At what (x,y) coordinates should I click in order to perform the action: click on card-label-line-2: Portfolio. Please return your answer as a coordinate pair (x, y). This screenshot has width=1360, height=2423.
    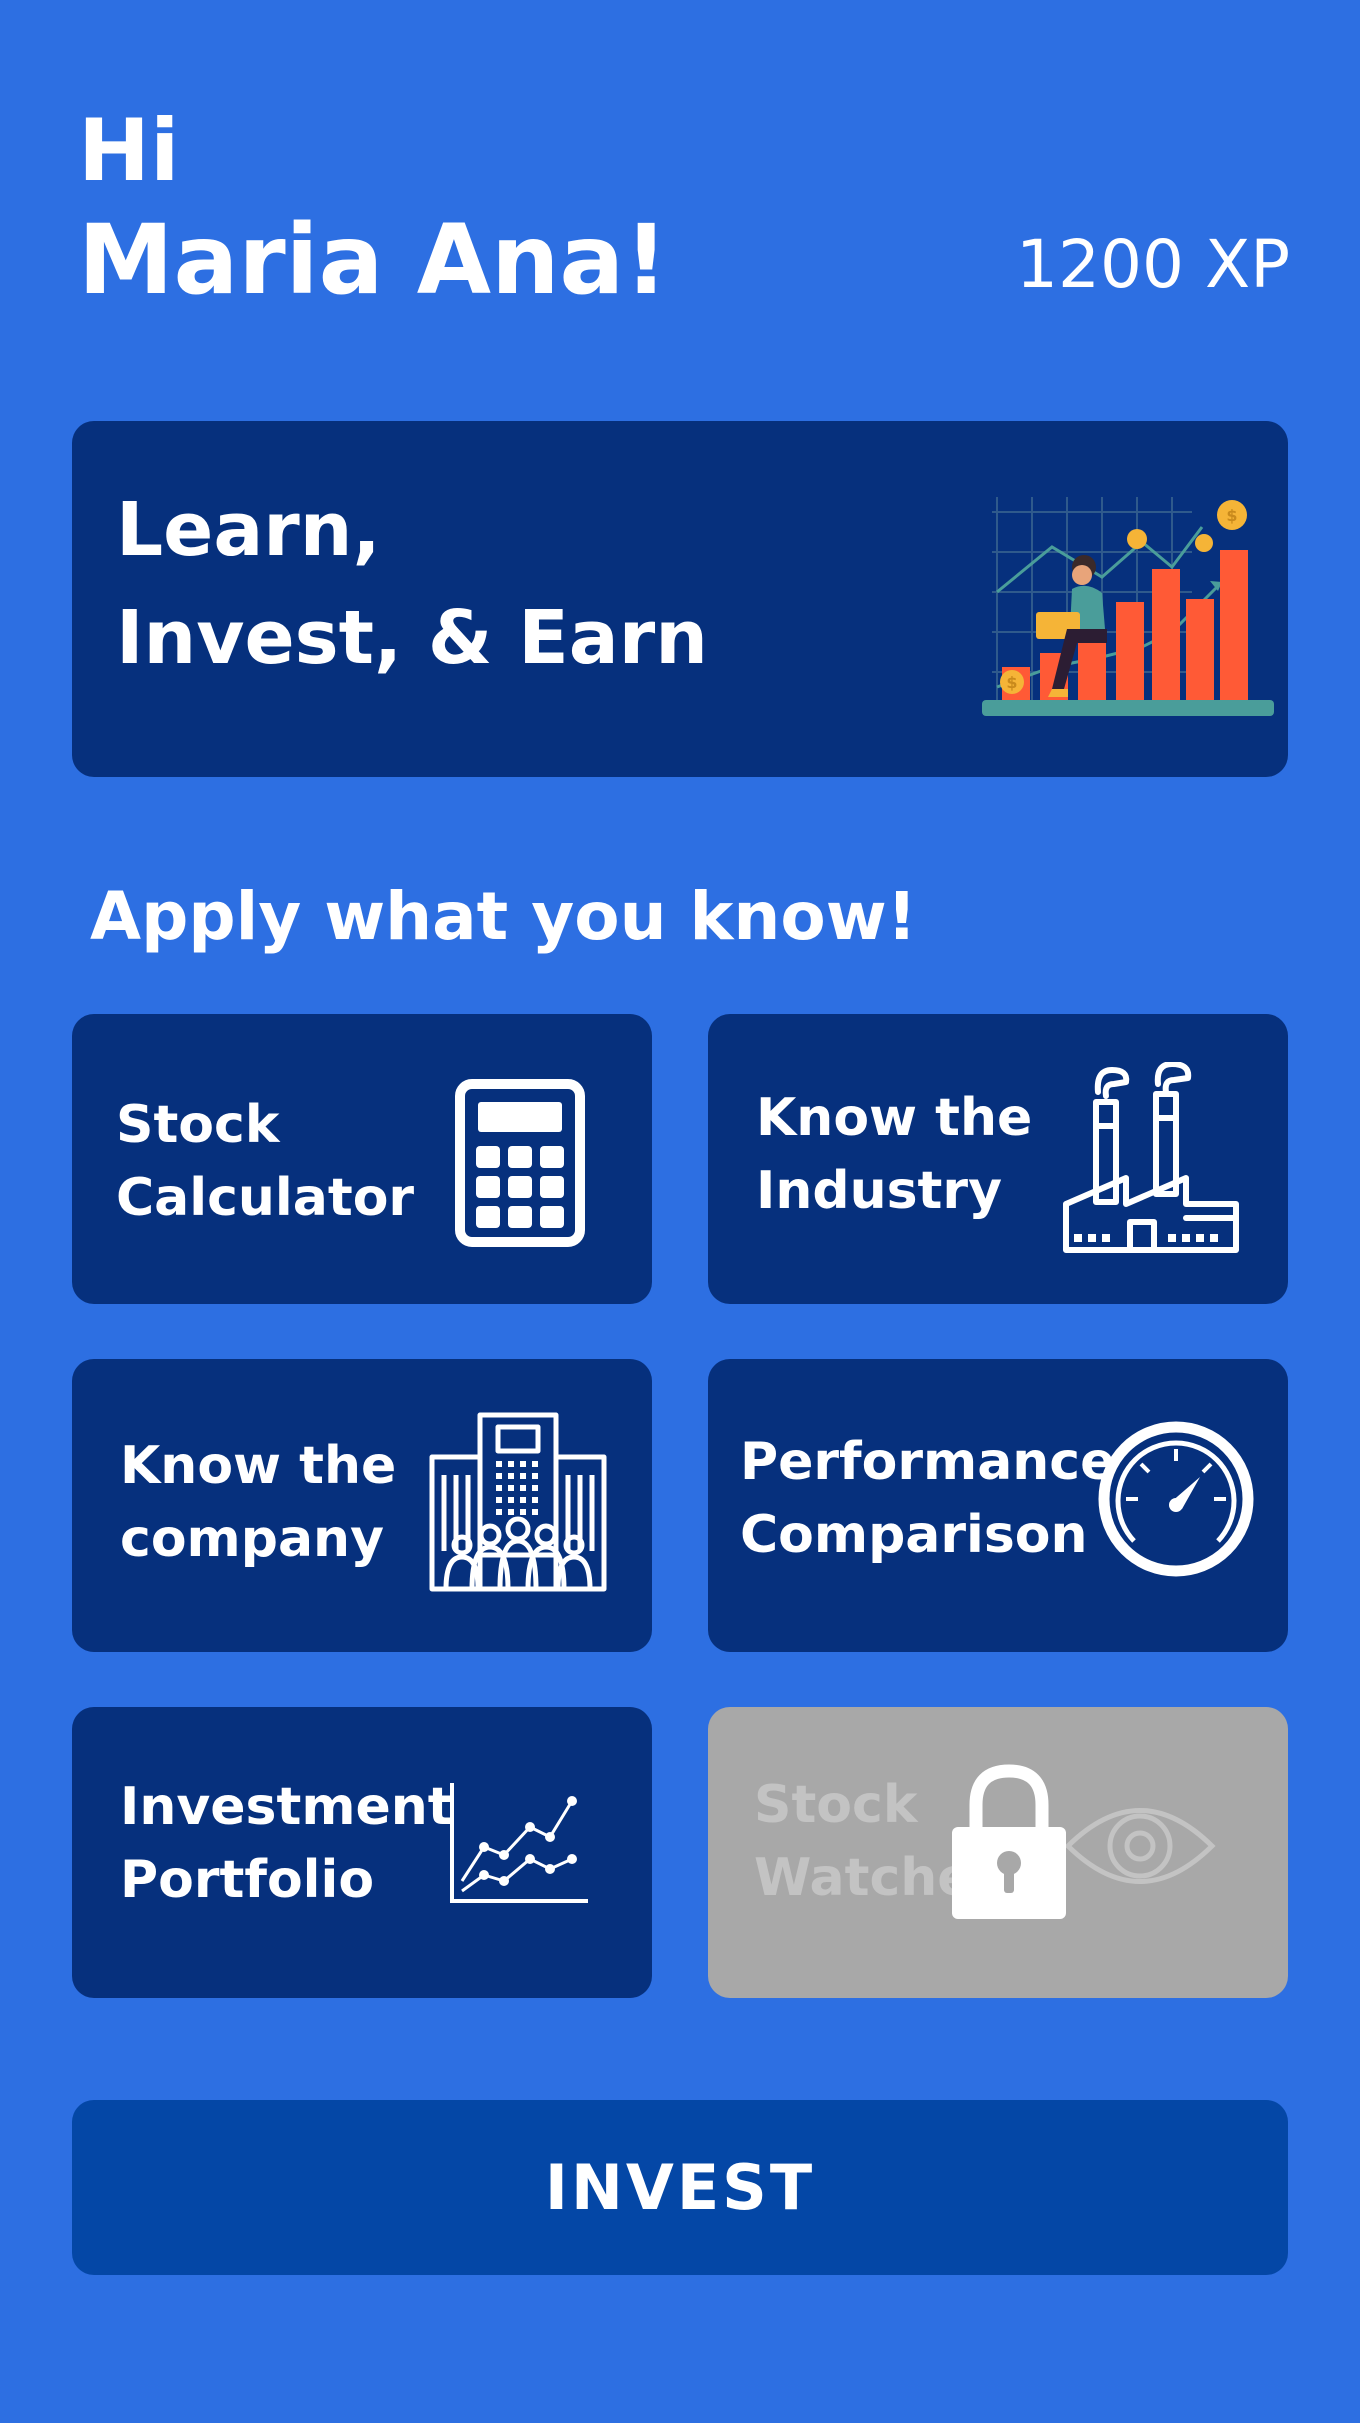
    Looking at the image, I should click on (247, 1880).